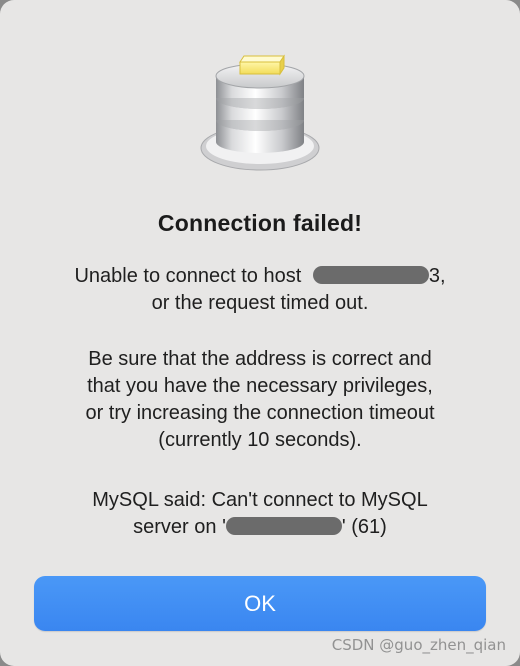 Image resolution: width=520 pixels, height=666 pixels. What do you see at coordinates (260, 112) in the screenshot?
I see `database-app-icon` at bounding box center [260, 112].